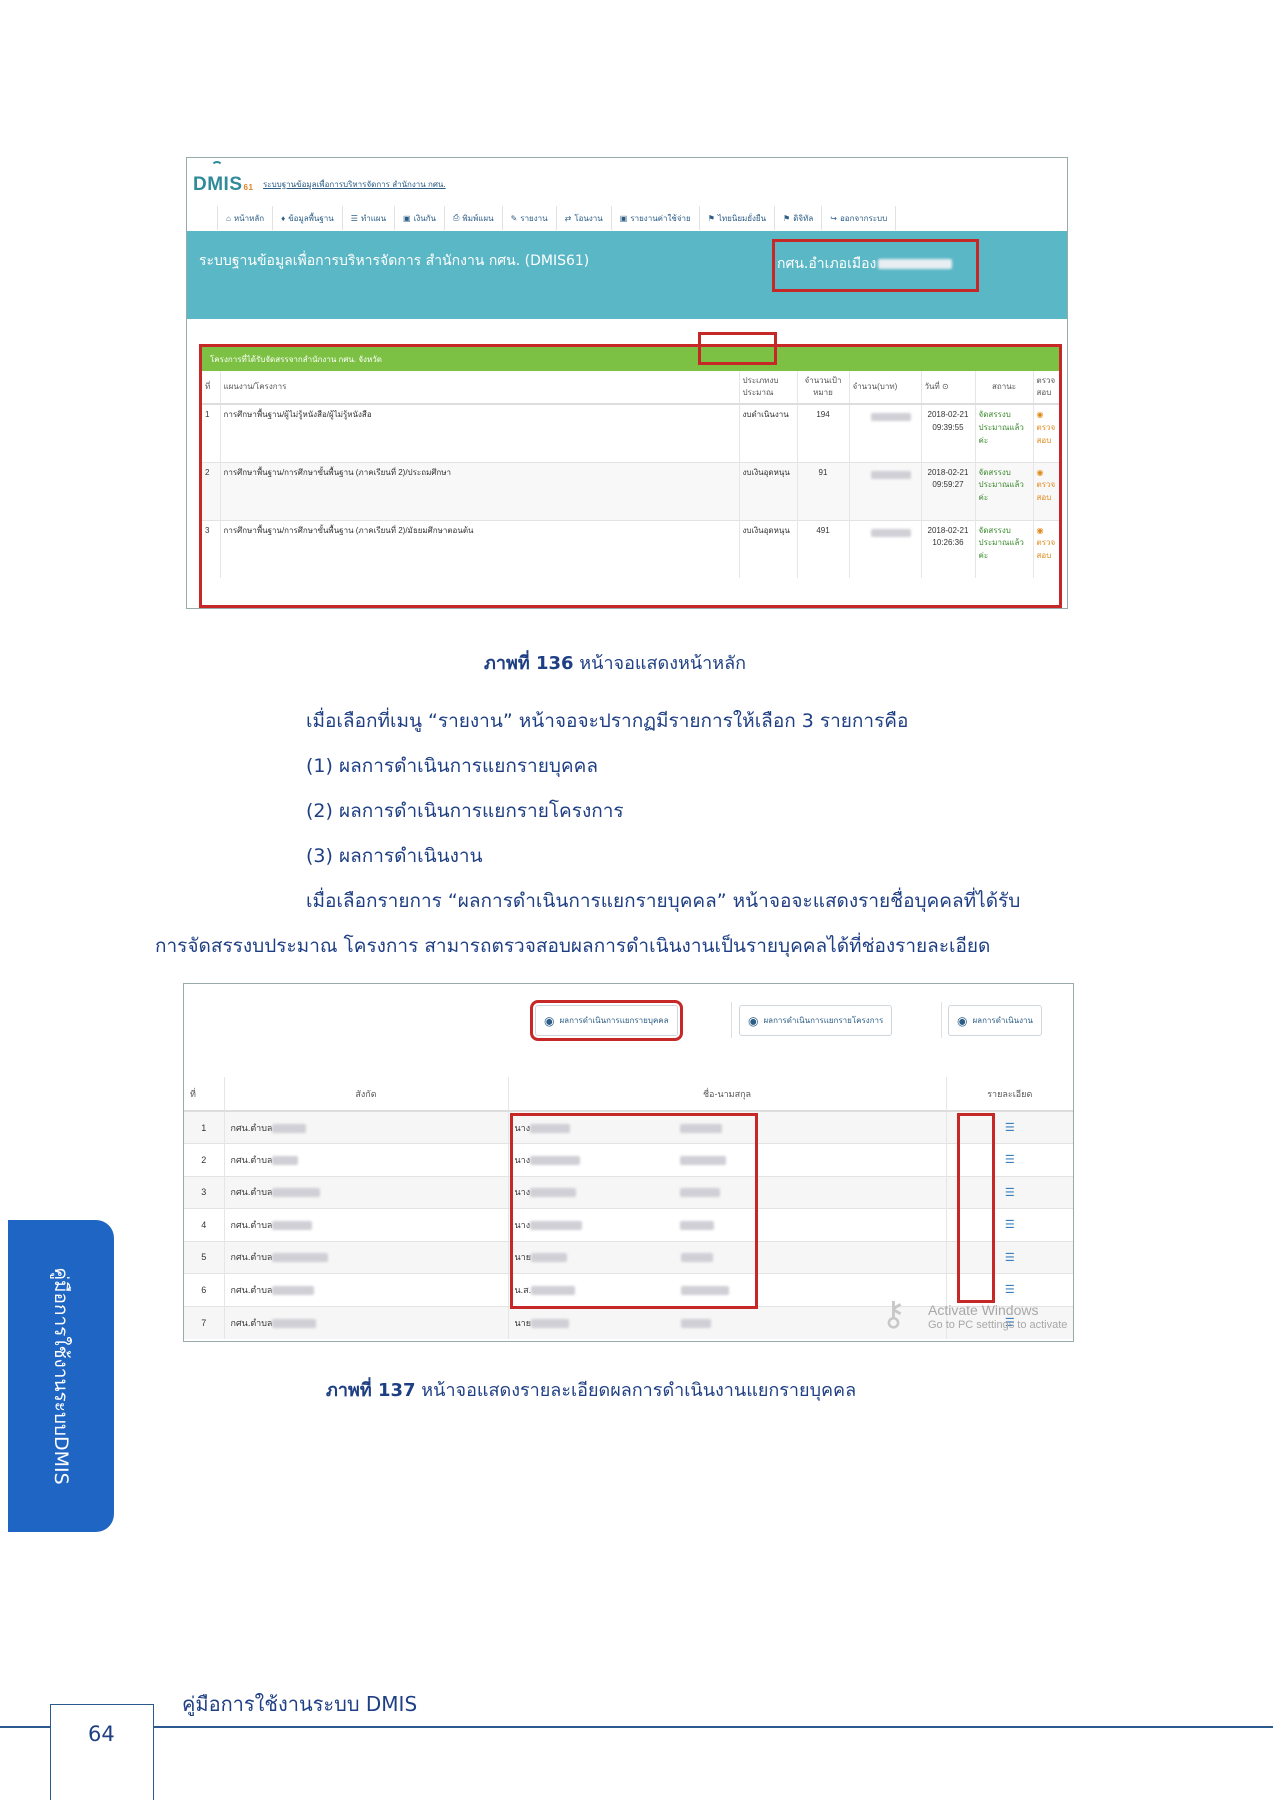  I want to click on clock-icon: ⊙, so click(945, 386).